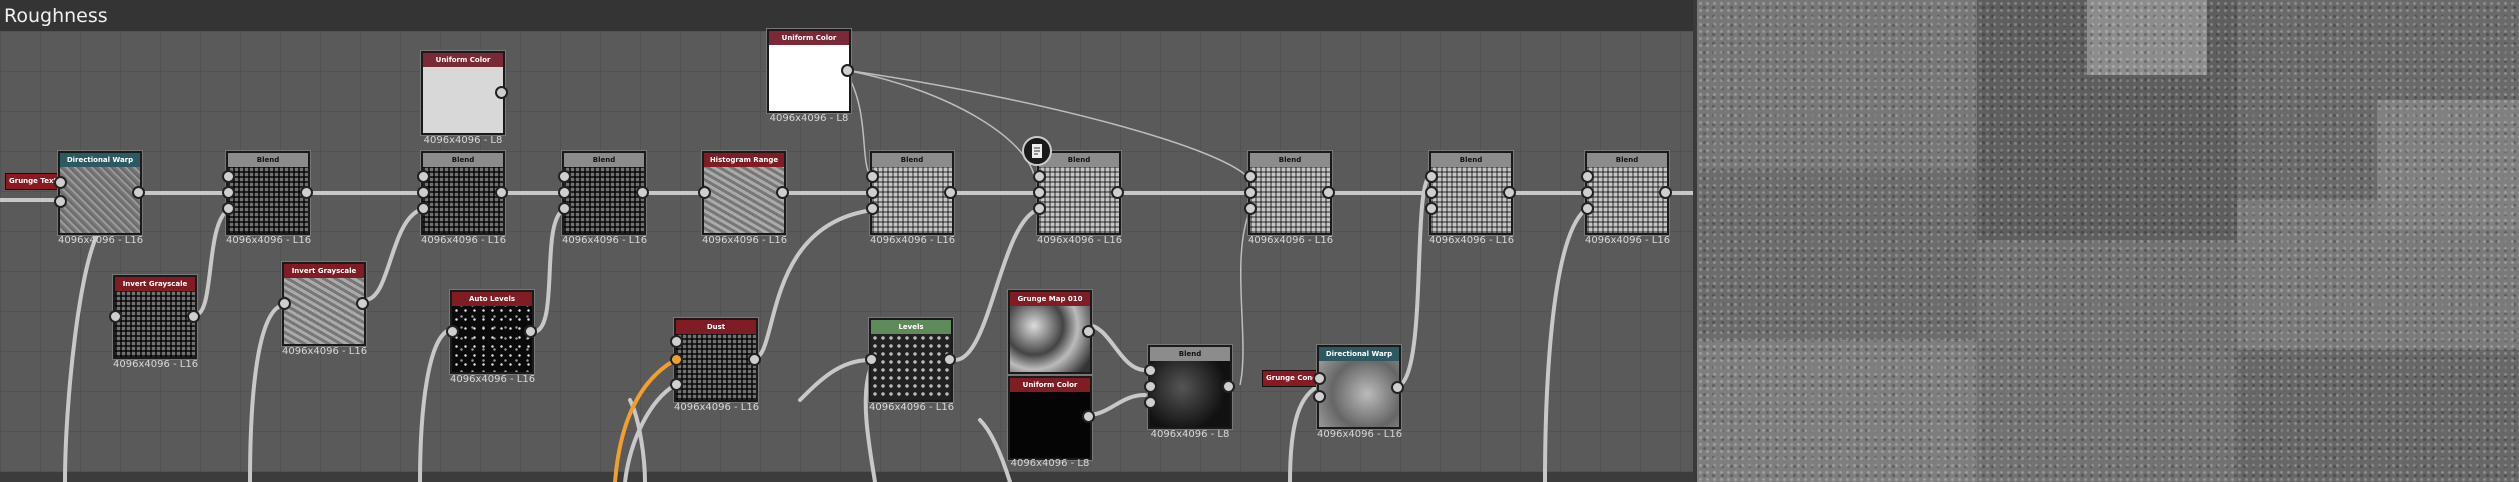 The height and width of the screenshot is (482, 2519). I want to click on node-levels: Levels, so click(911, 360).